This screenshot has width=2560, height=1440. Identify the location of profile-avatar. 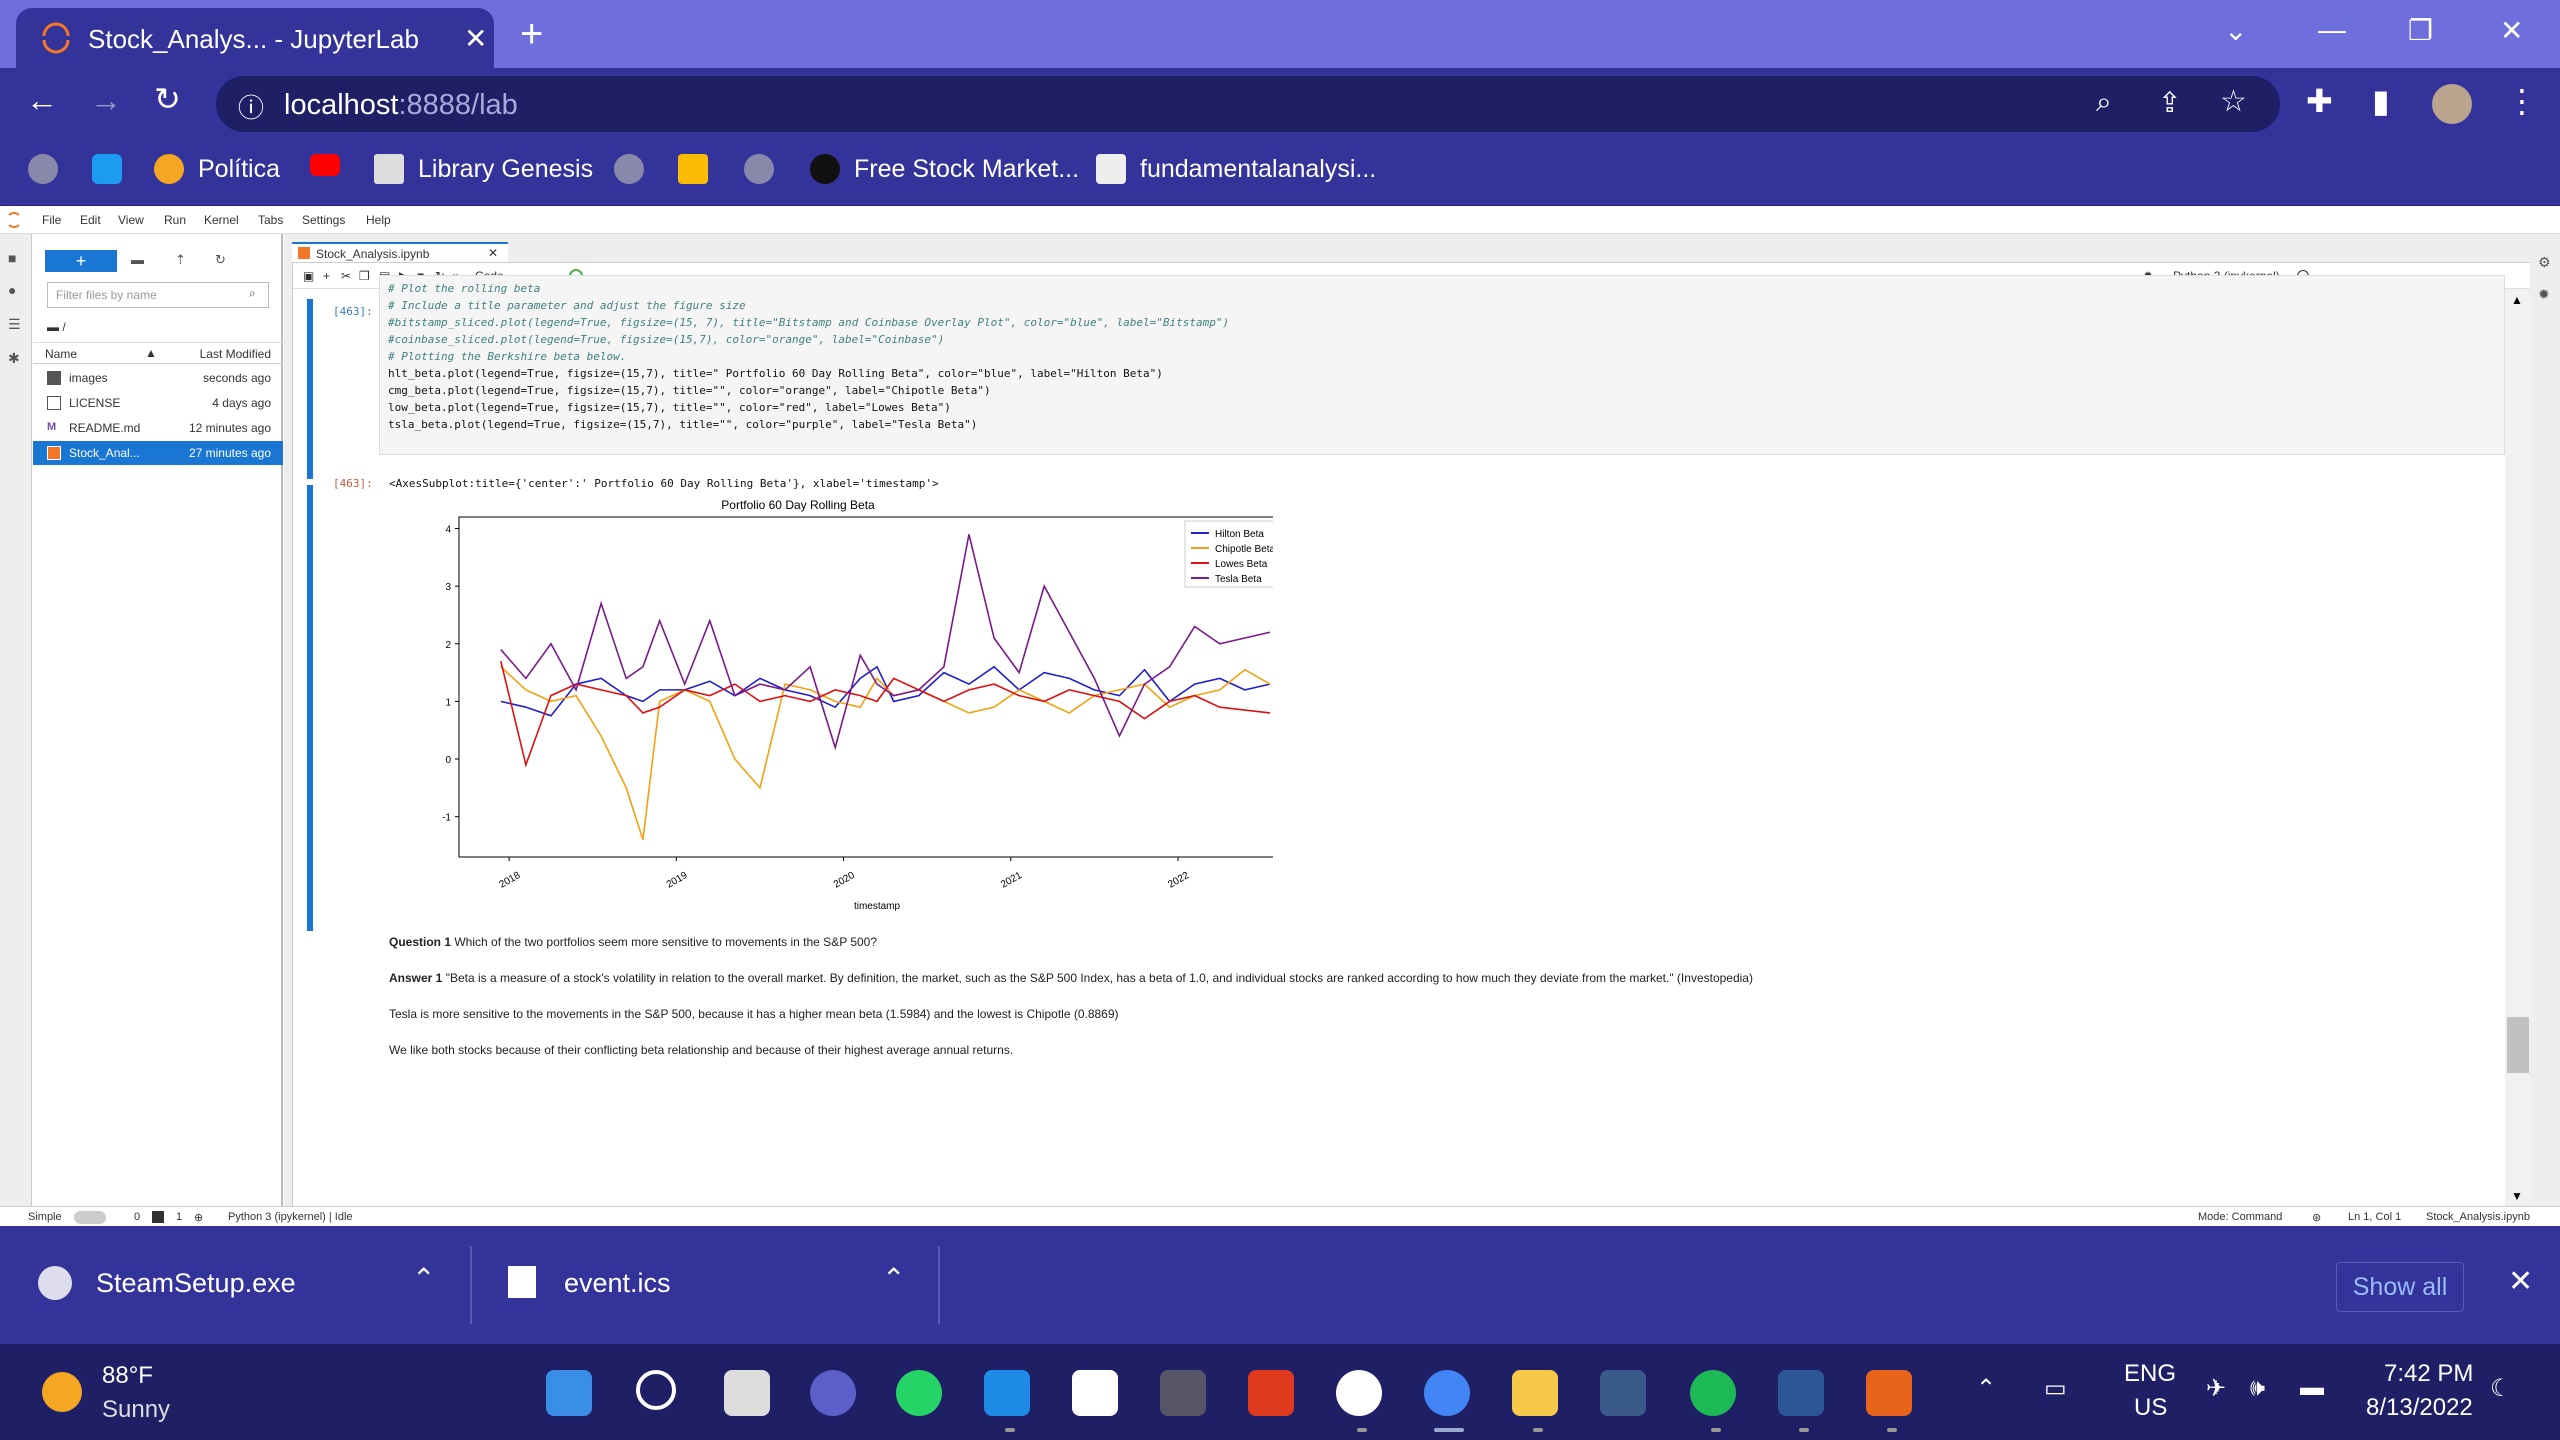
(2452, 104).